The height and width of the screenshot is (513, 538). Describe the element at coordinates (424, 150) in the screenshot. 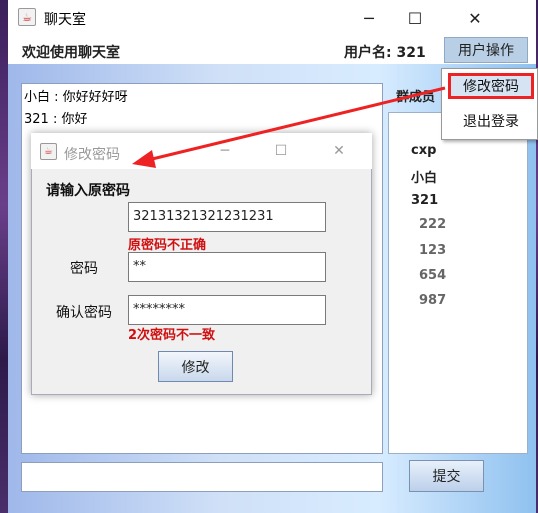

I see `member-item: cxp` at that location.